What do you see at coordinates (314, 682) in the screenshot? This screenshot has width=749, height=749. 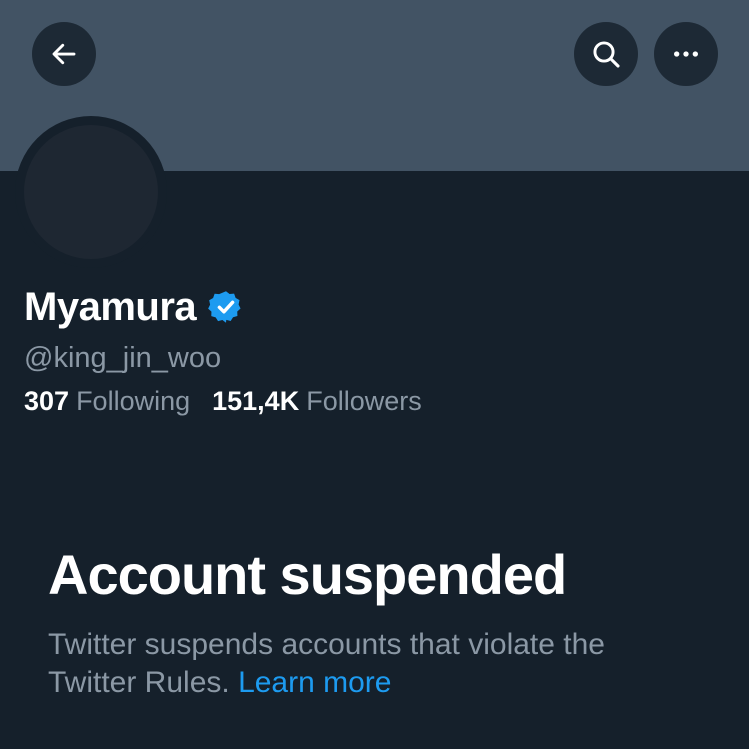 I see `learn-more-link: Learn more` at bounding box center [314, 682].